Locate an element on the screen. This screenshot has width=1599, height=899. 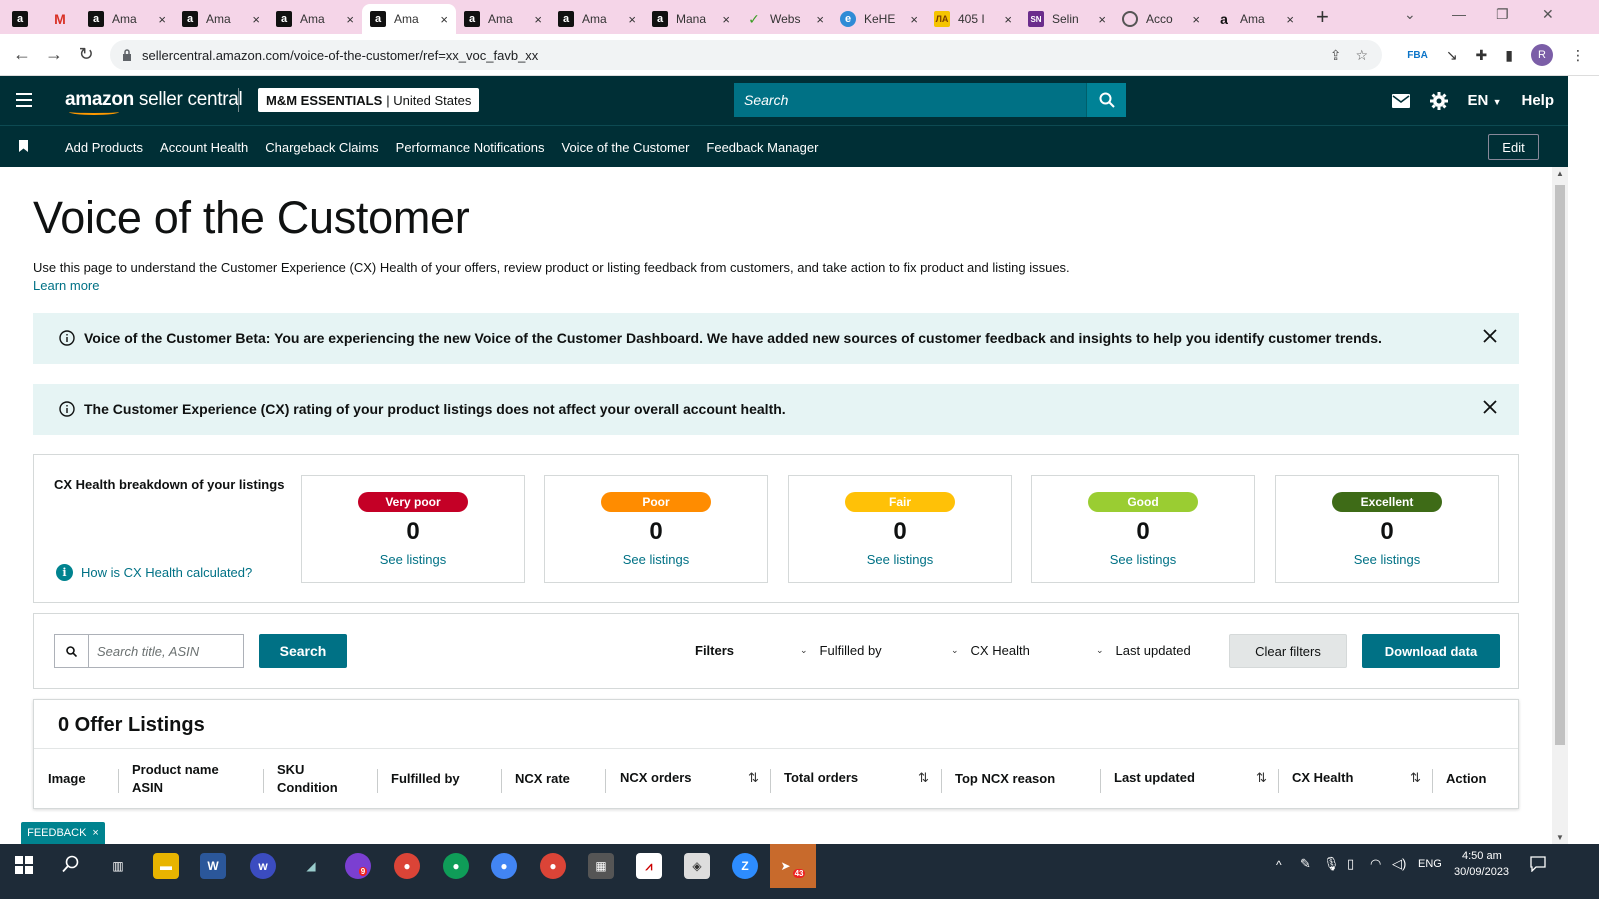
fba-extension-icon: FBA is located at coordinates (1417, 55).